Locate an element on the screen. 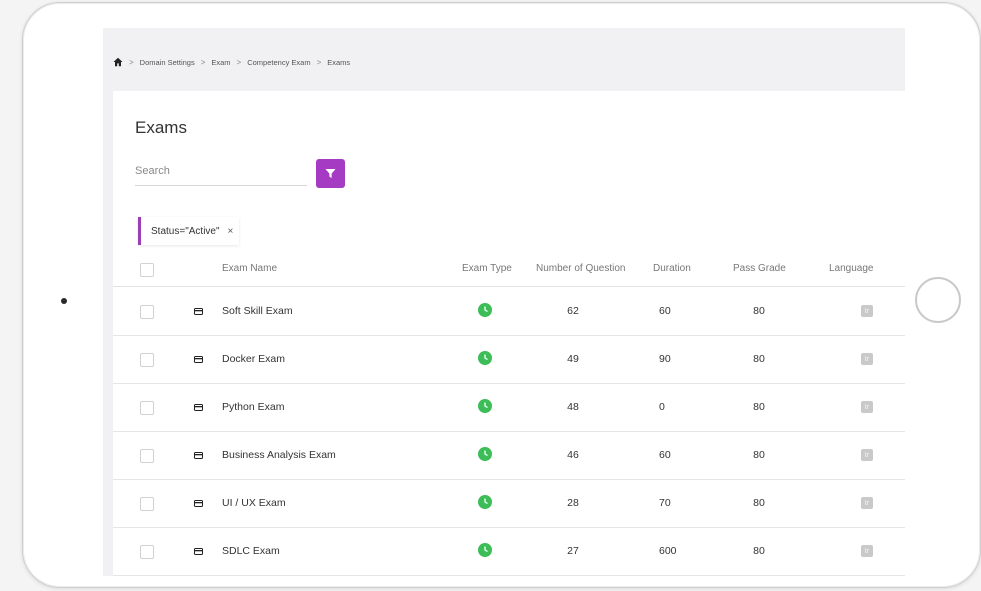  exam-name: UI / UX Exam is located at coordinates (254, 503).